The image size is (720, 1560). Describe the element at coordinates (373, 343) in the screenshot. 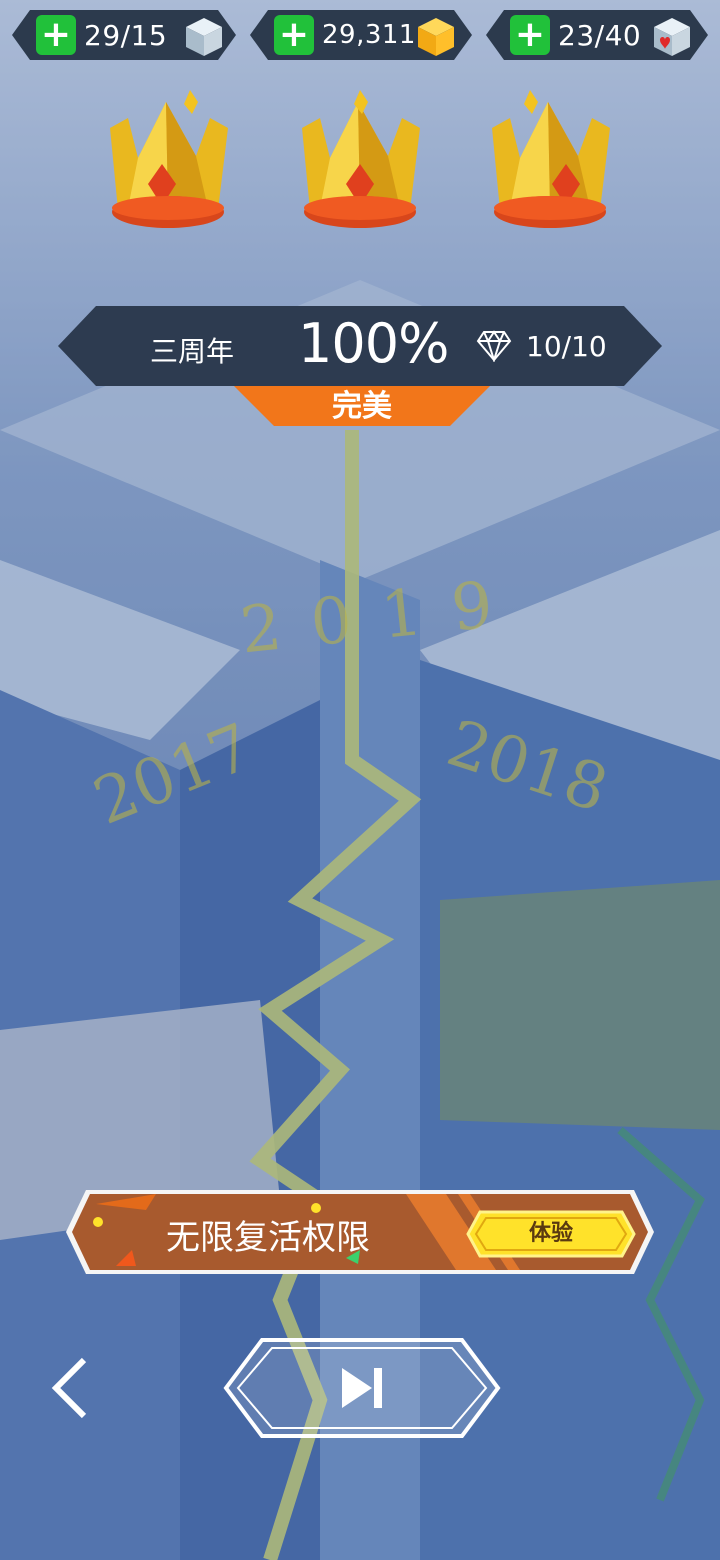

I see `completion-percent: 100%` at that location.